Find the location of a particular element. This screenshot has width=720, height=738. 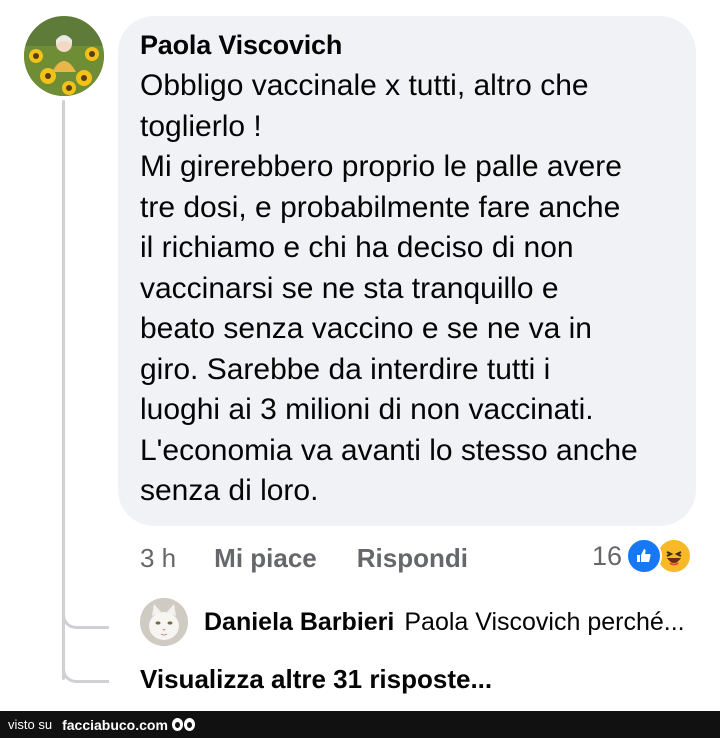

comment-line: vaccinarsi se ne sta tranquillo e is located at coordinates (349, 288).